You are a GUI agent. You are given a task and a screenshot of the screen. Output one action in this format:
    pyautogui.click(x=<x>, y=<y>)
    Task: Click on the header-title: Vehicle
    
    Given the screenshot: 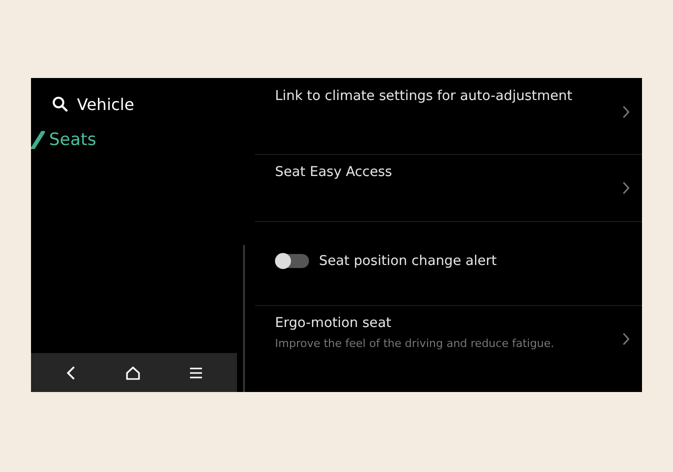 What is the action you would take?
    pyautogui.click(x=105, y=104)
    